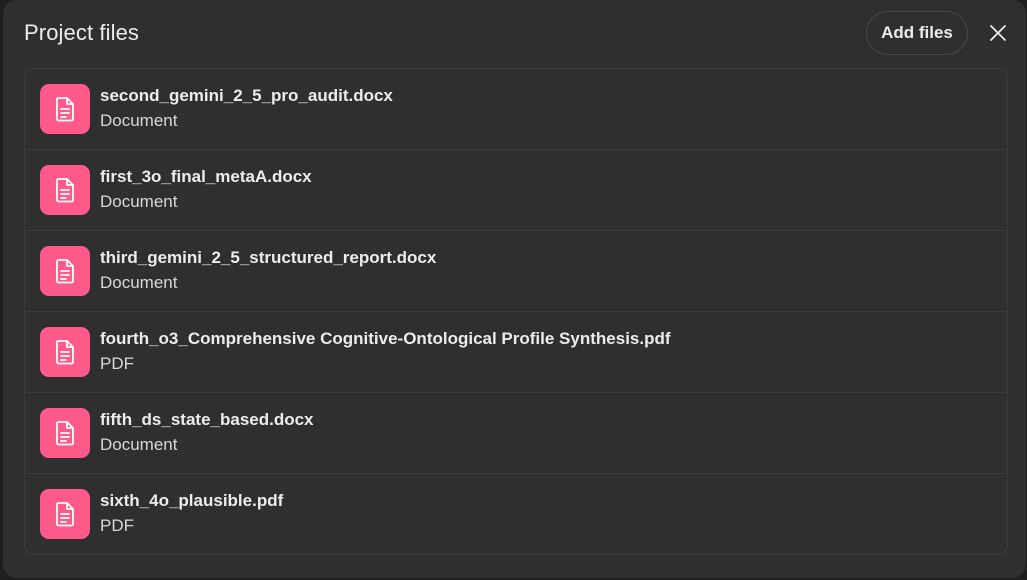  I want to click on file-row: sixth_4o_plausible.pdf PDF, so click(516, 514).